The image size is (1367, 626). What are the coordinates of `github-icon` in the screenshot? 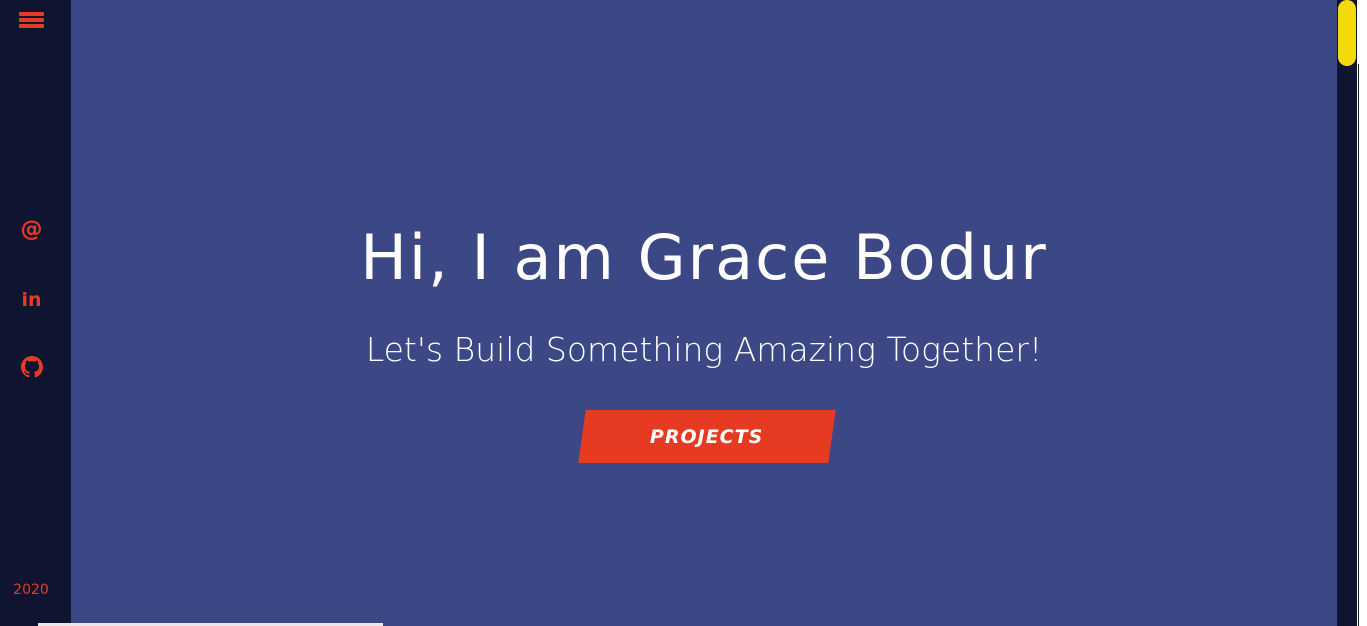 It's located at (31, 368).